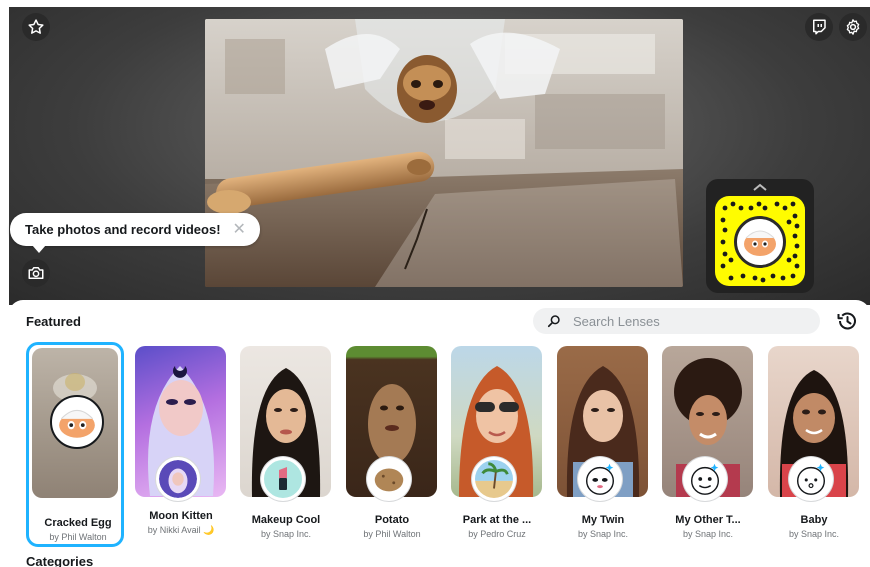  I want to click on capture-button, so click(36, 273).